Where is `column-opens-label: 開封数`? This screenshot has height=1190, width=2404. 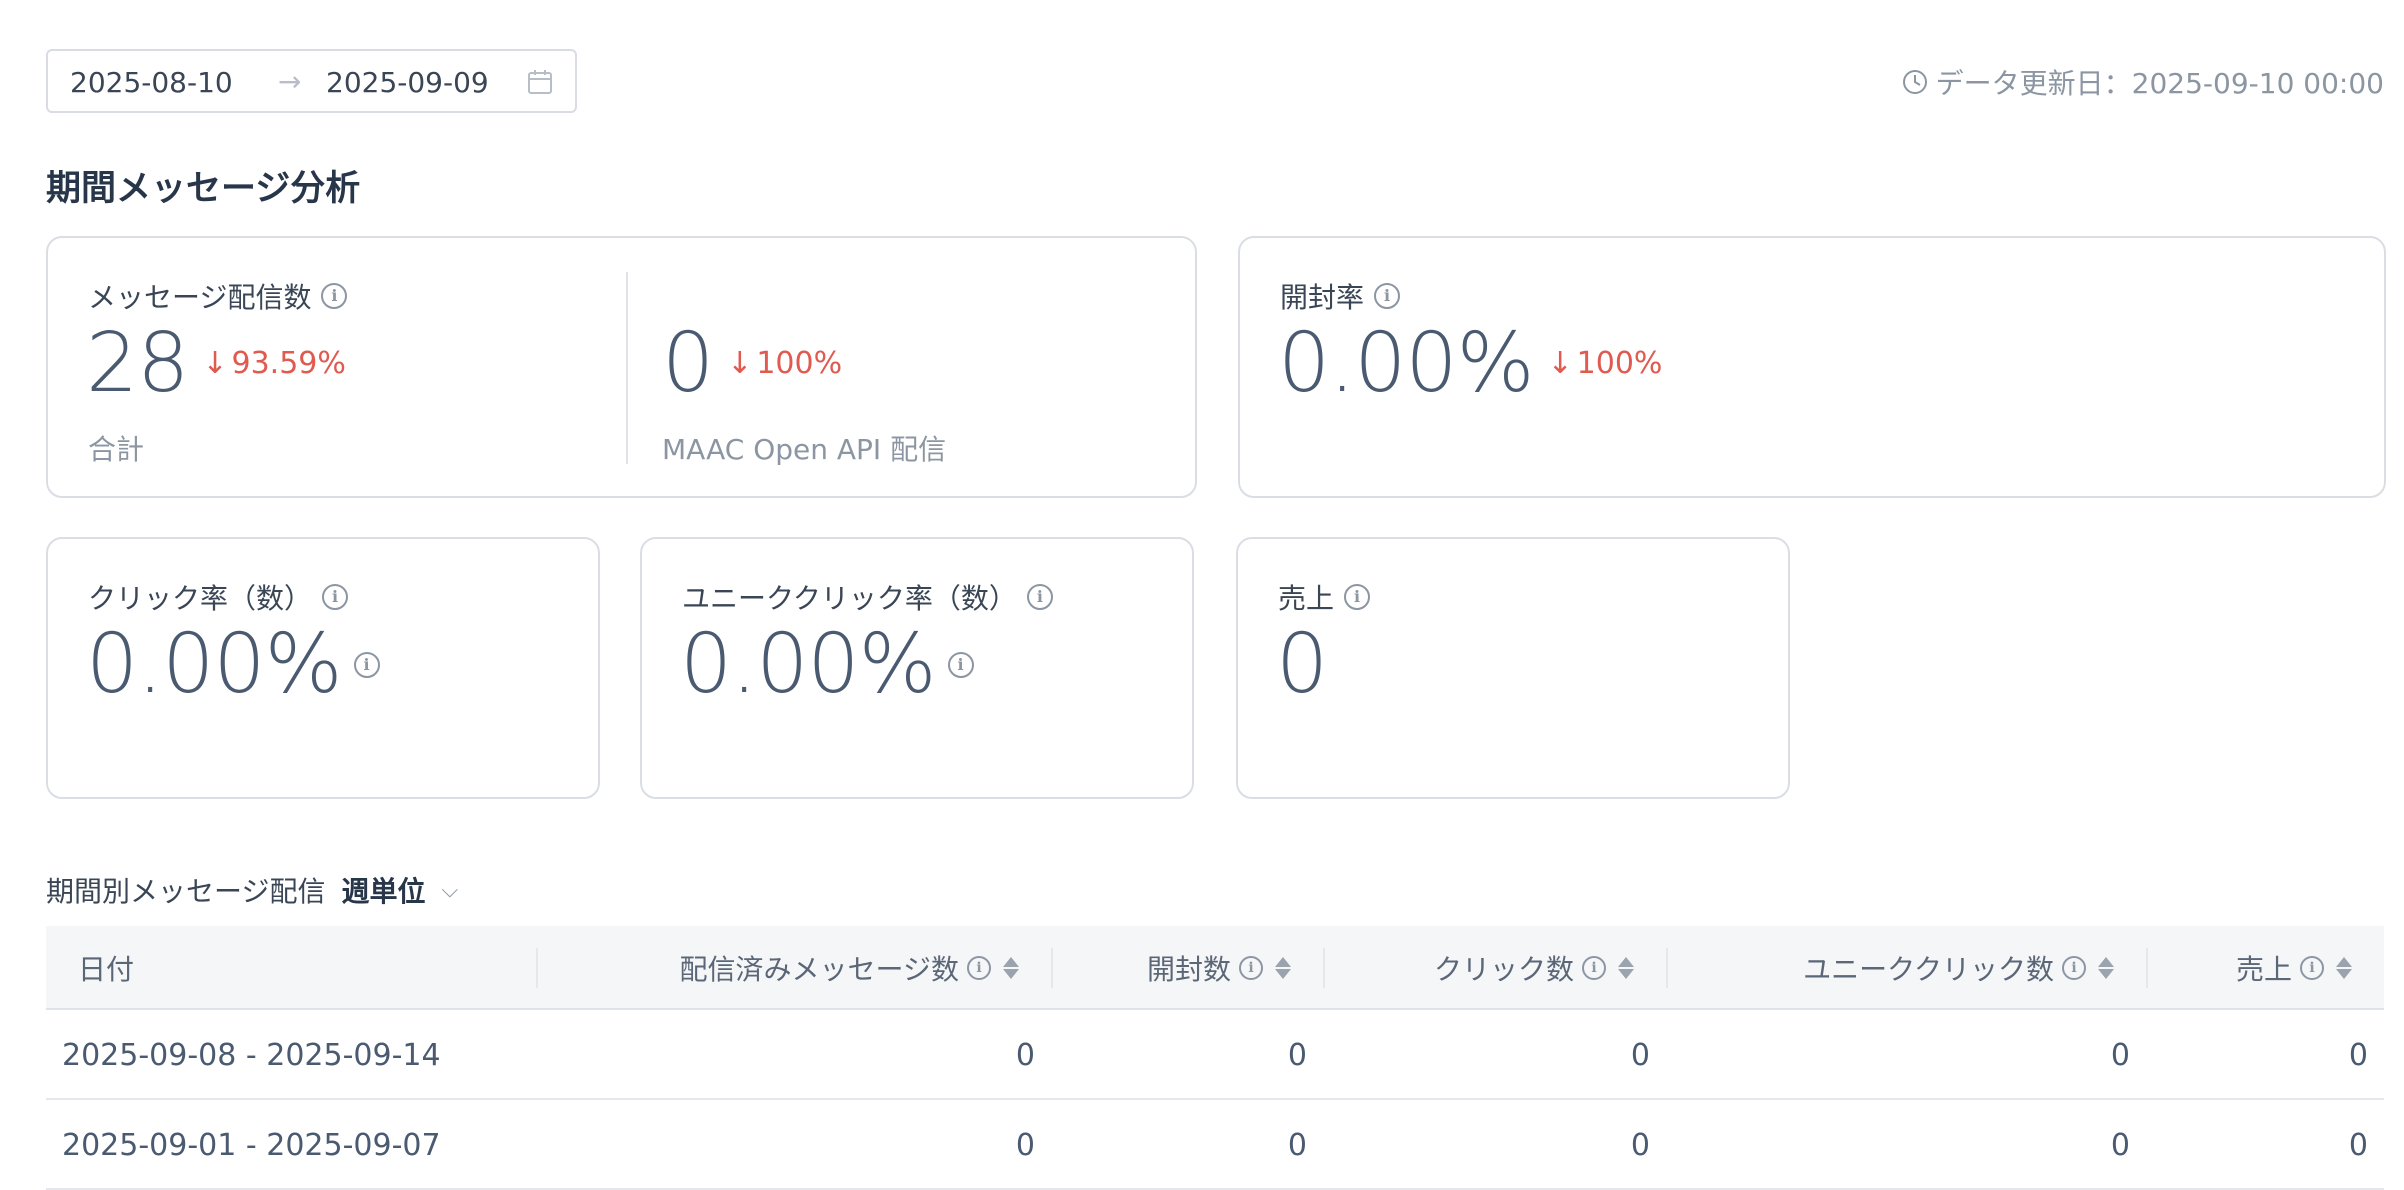
column-opens-label: 開封数 is located at coordinates (1188, 969).